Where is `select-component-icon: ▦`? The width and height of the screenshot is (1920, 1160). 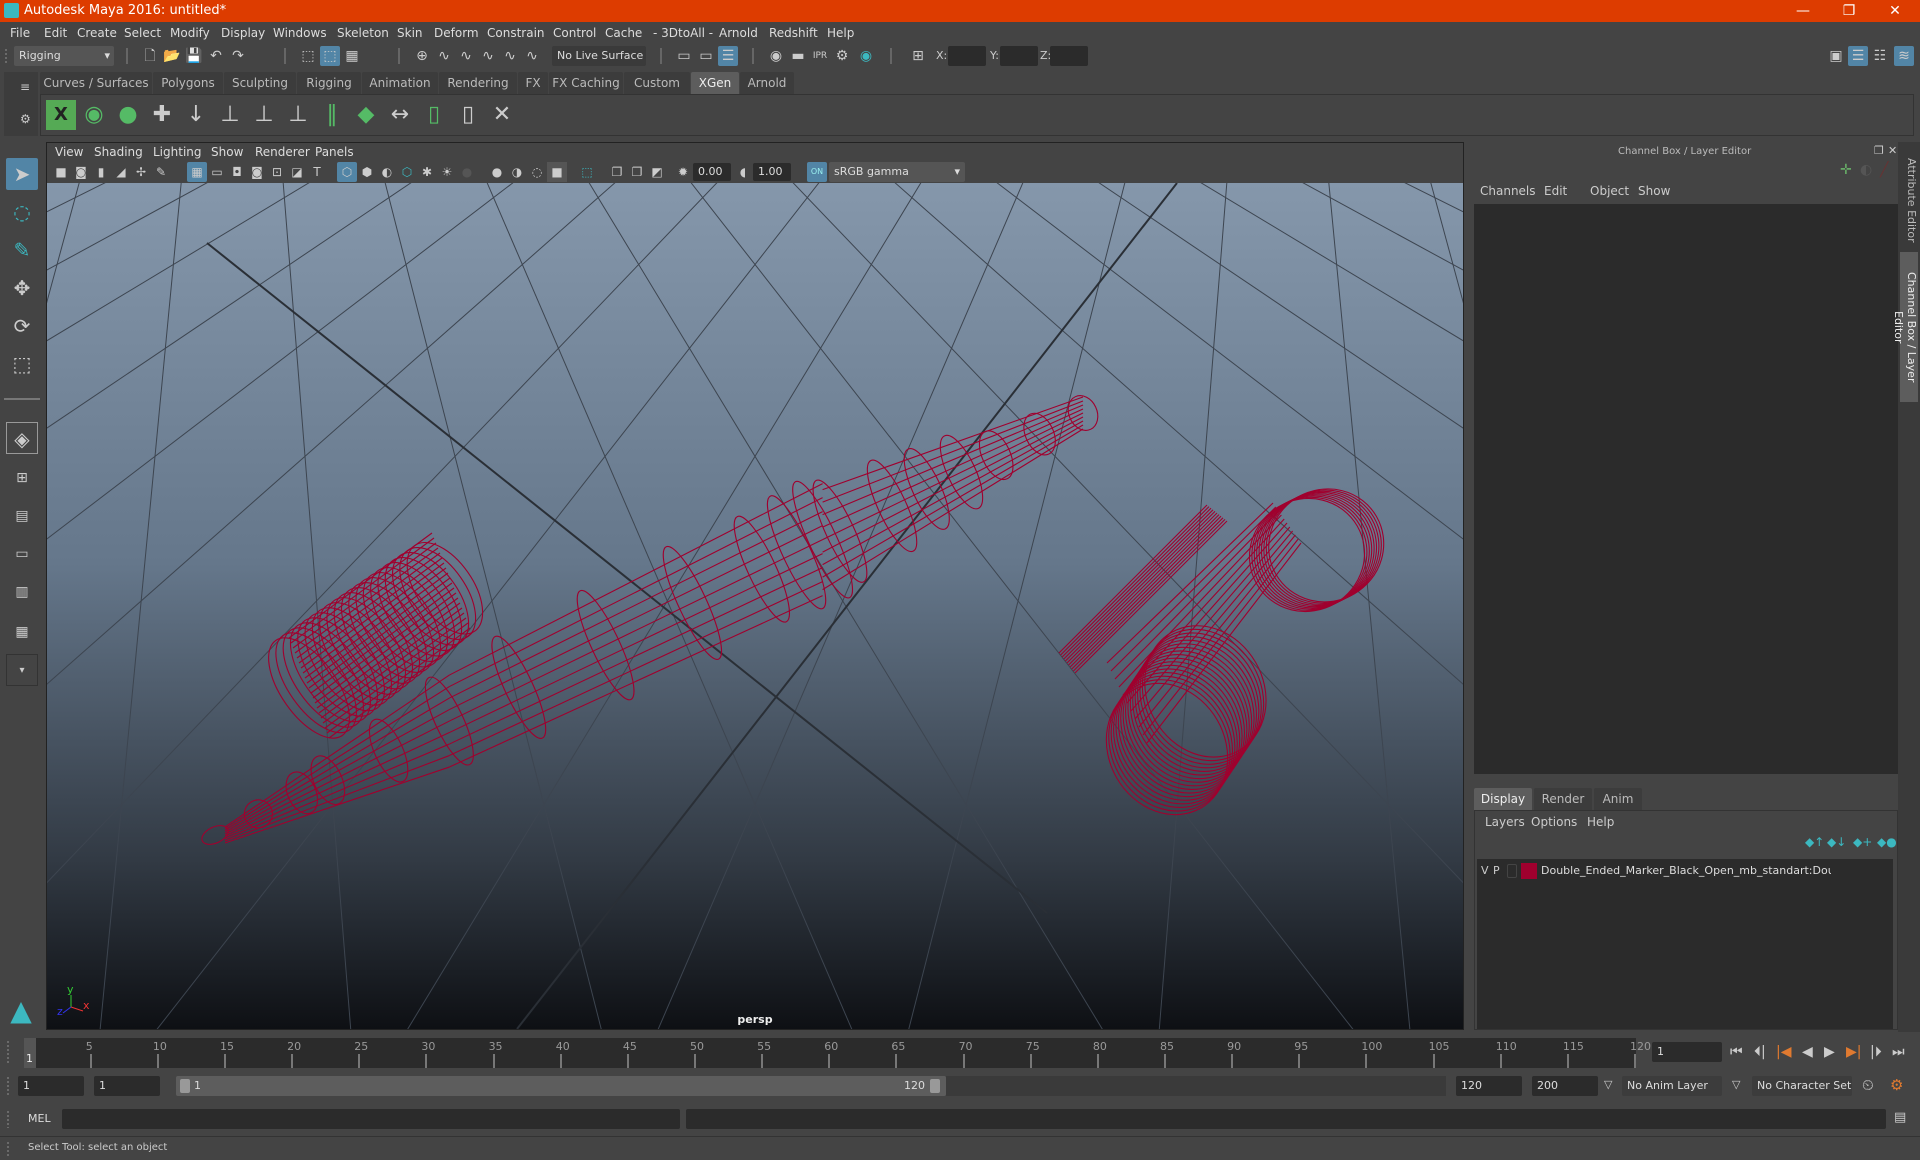 select-component-icon: ▦ is located at coordinates (352, 56).